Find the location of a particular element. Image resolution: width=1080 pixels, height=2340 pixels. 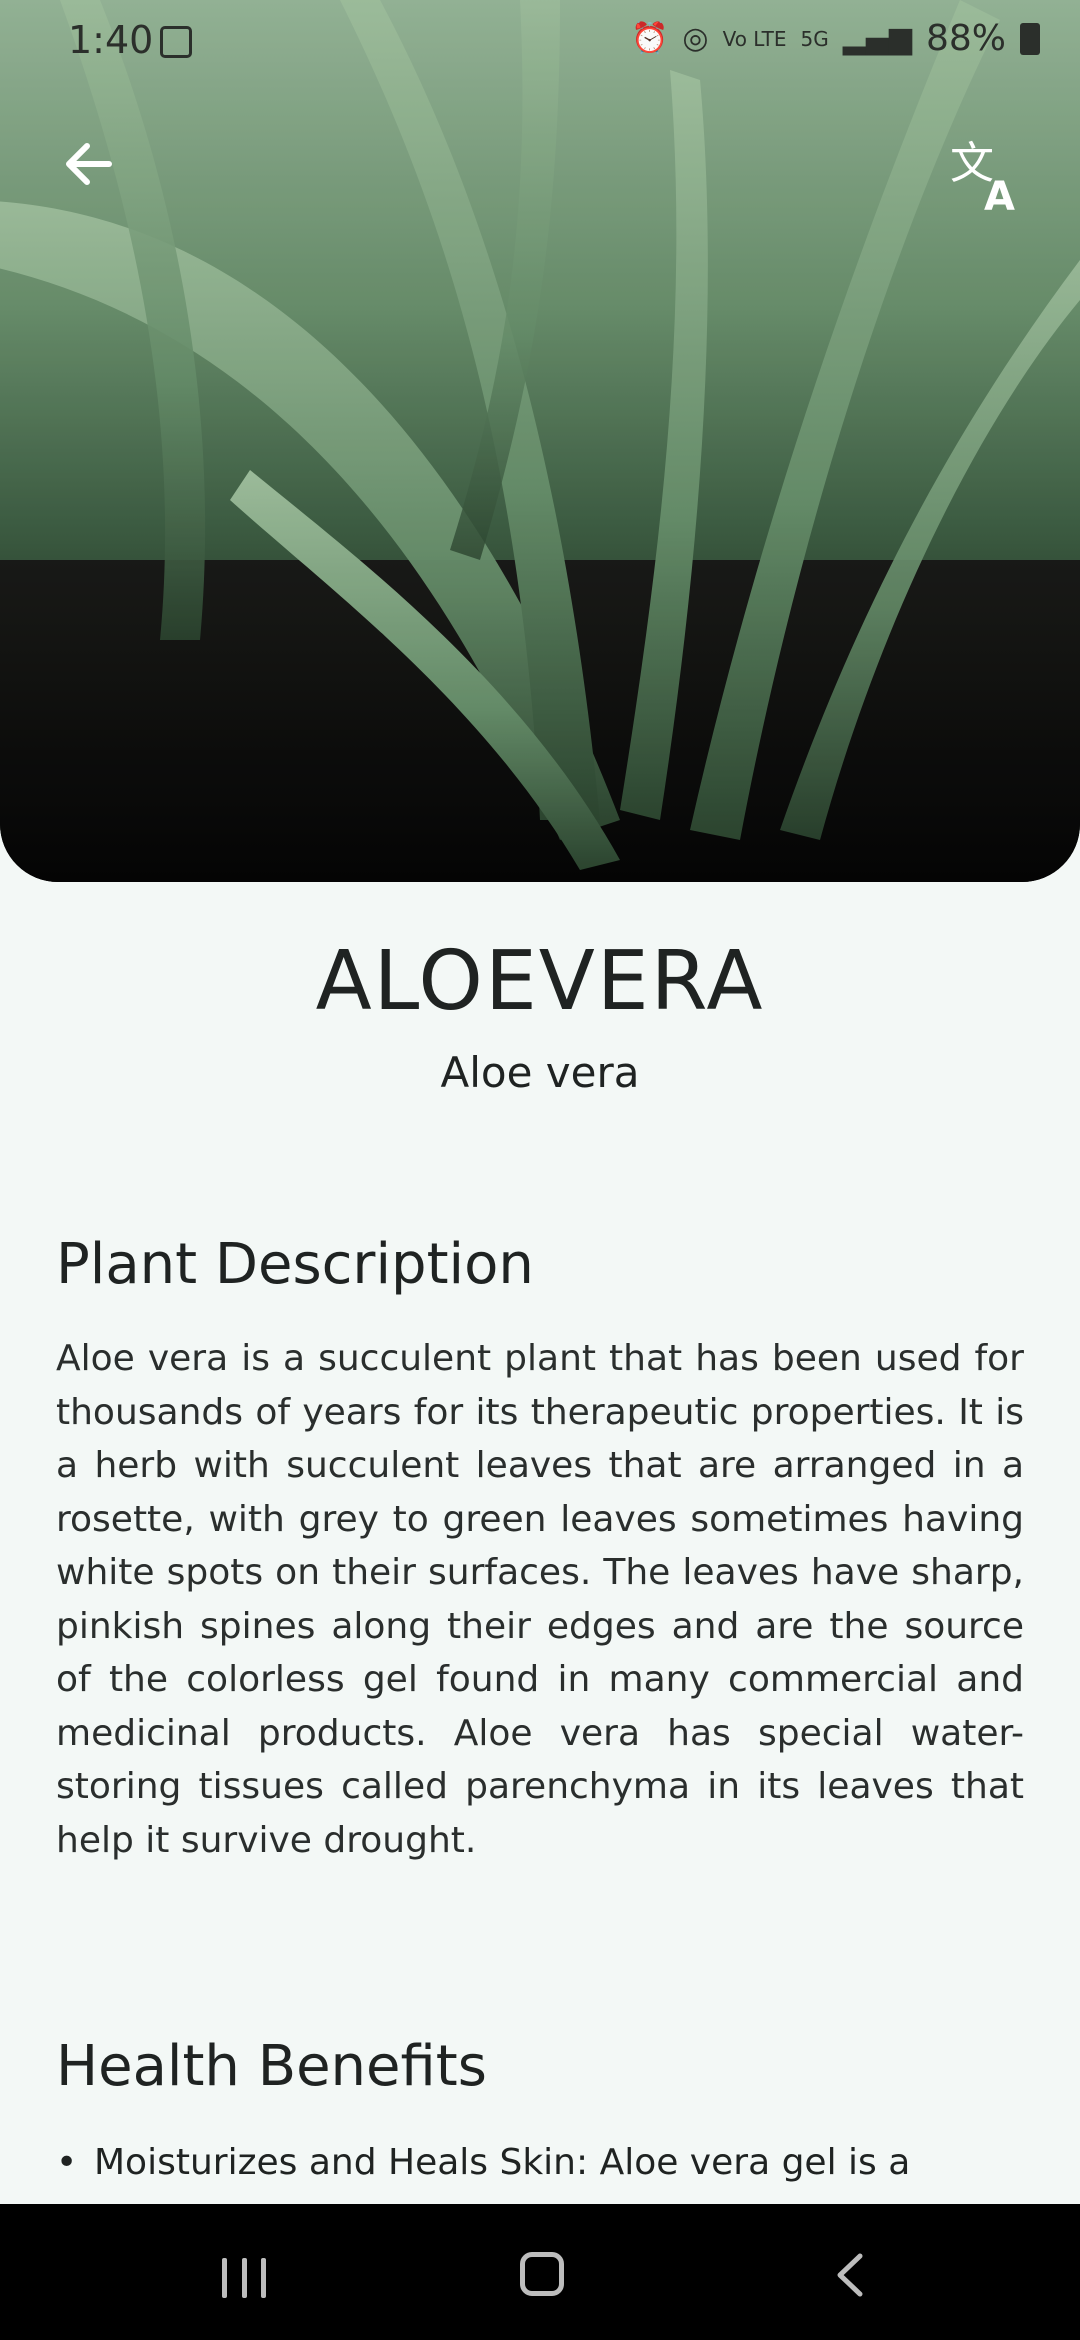

battery-percent: 88% is located at coordinates (965, 38).